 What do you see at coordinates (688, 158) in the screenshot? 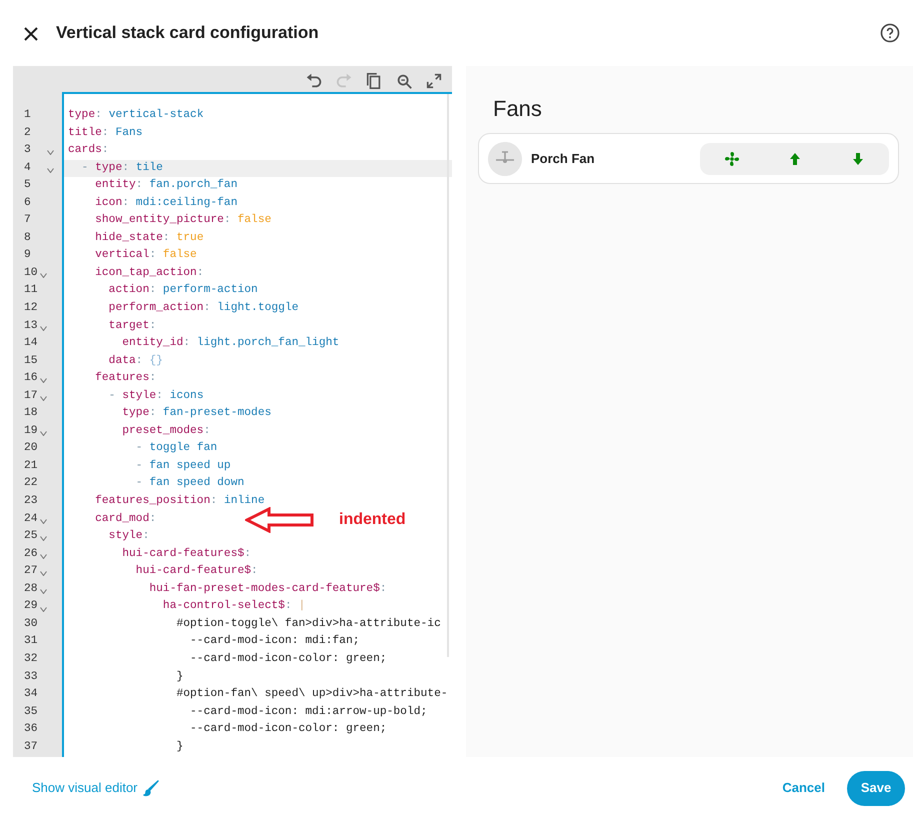
I see `tile-card: Porch Fan` at bounding box center [688, 158].